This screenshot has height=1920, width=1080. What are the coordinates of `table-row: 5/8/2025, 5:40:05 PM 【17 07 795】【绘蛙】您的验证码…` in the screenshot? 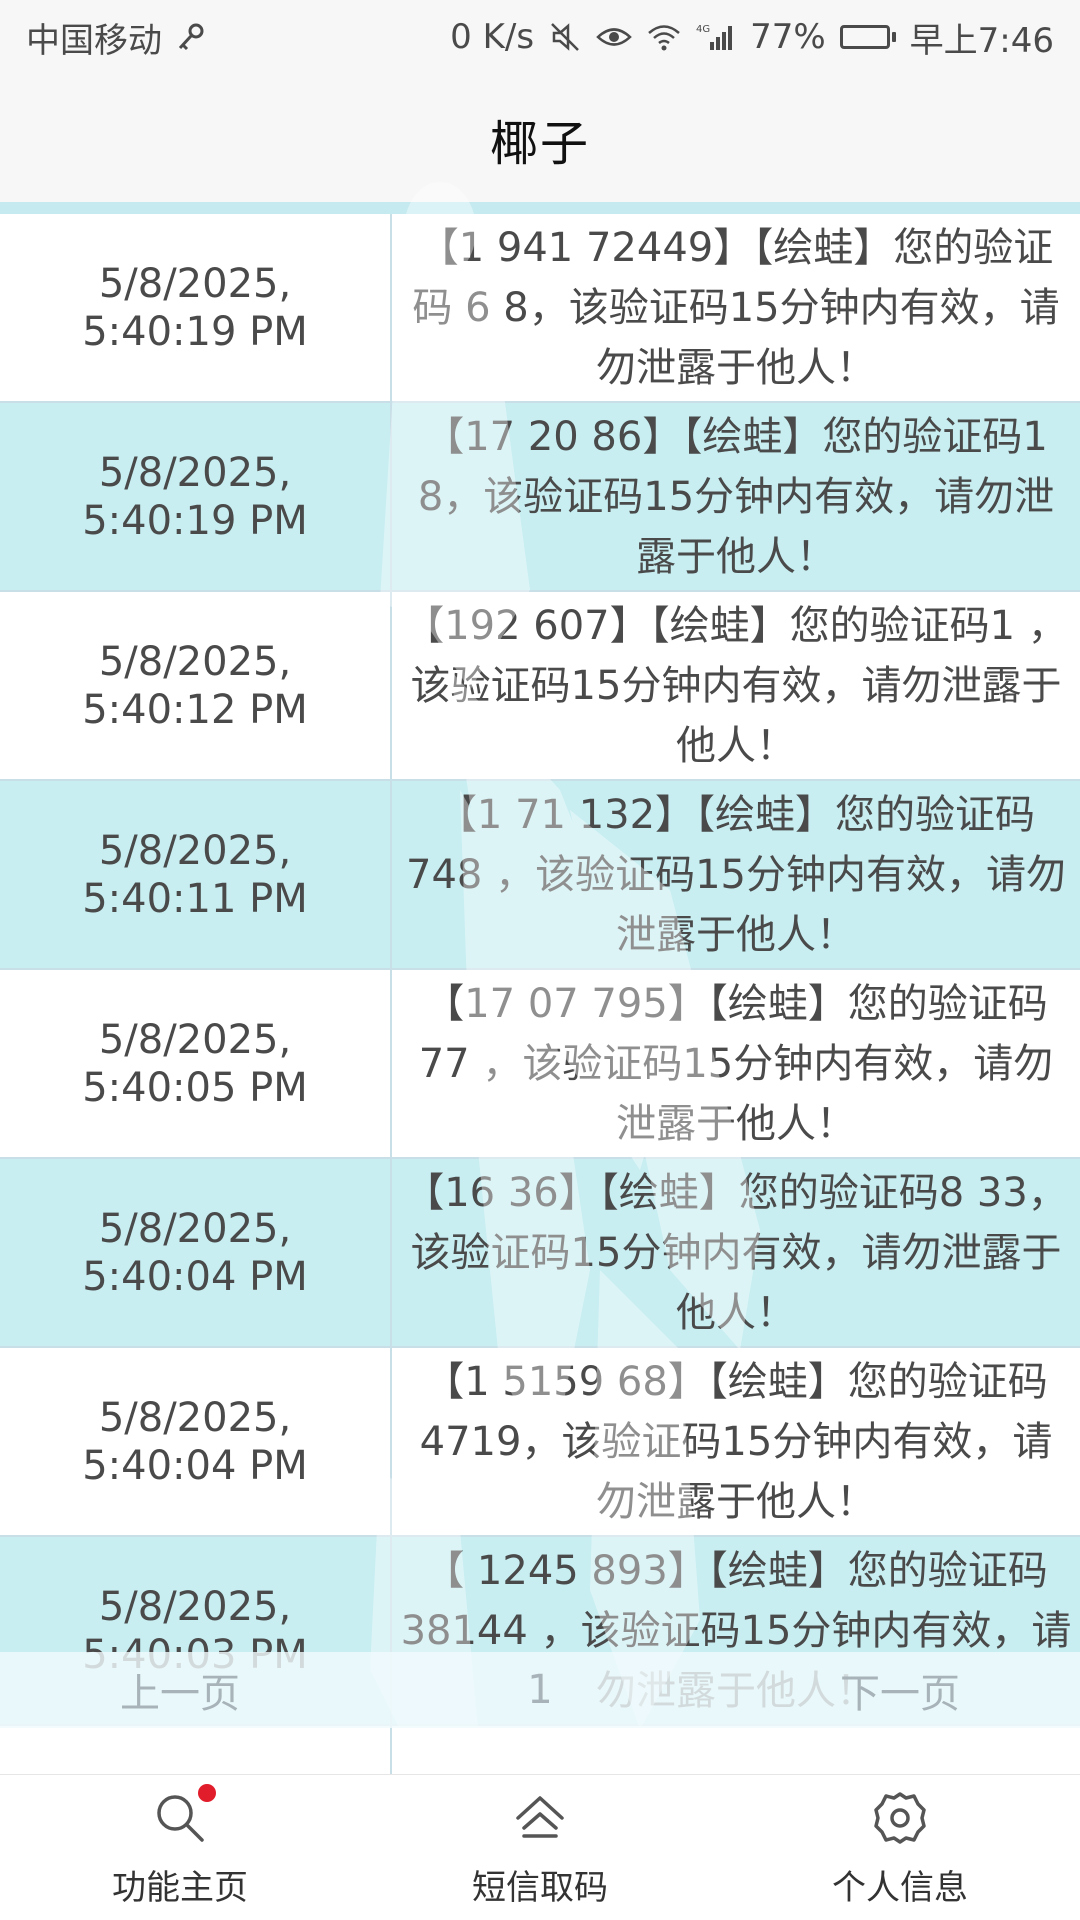 It's located at (540, 1064).